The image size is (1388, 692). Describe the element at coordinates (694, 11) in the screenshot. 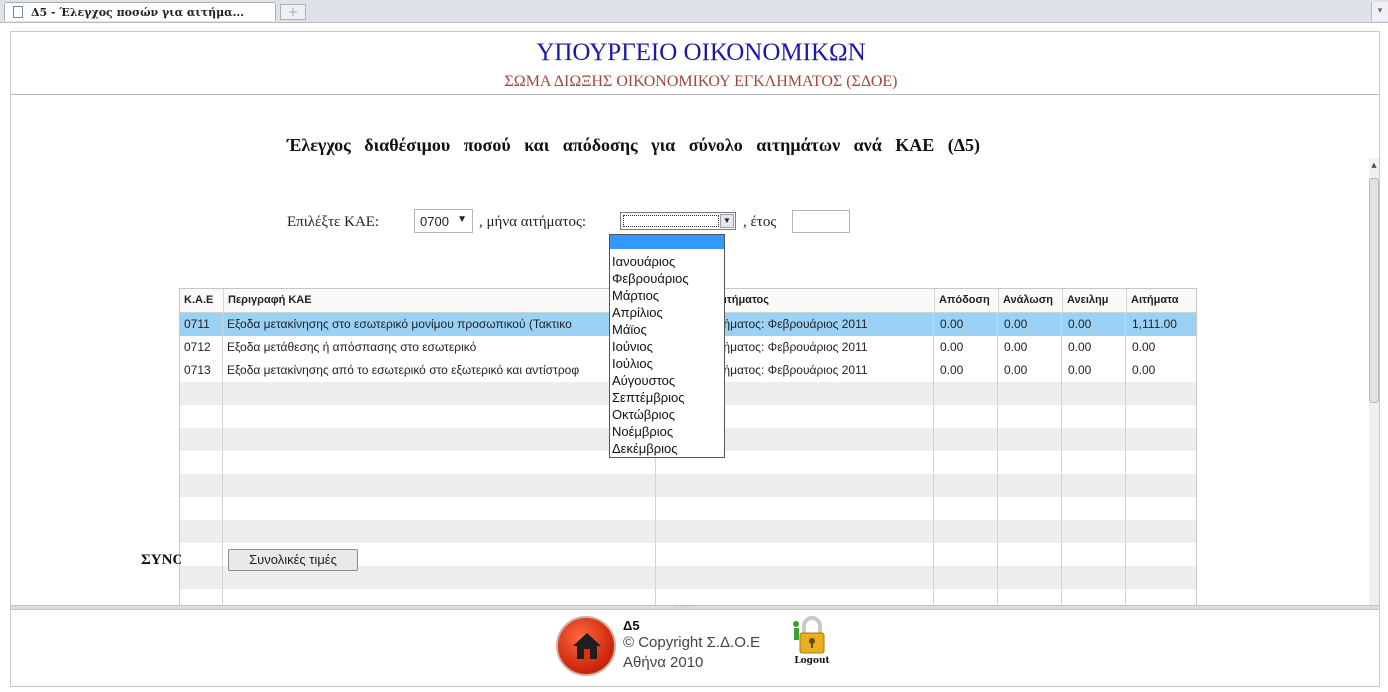

I see `browser-tab-strip: Δ5 - Έλεγχος ποσών για αιτήμα... + ▾` at that location.